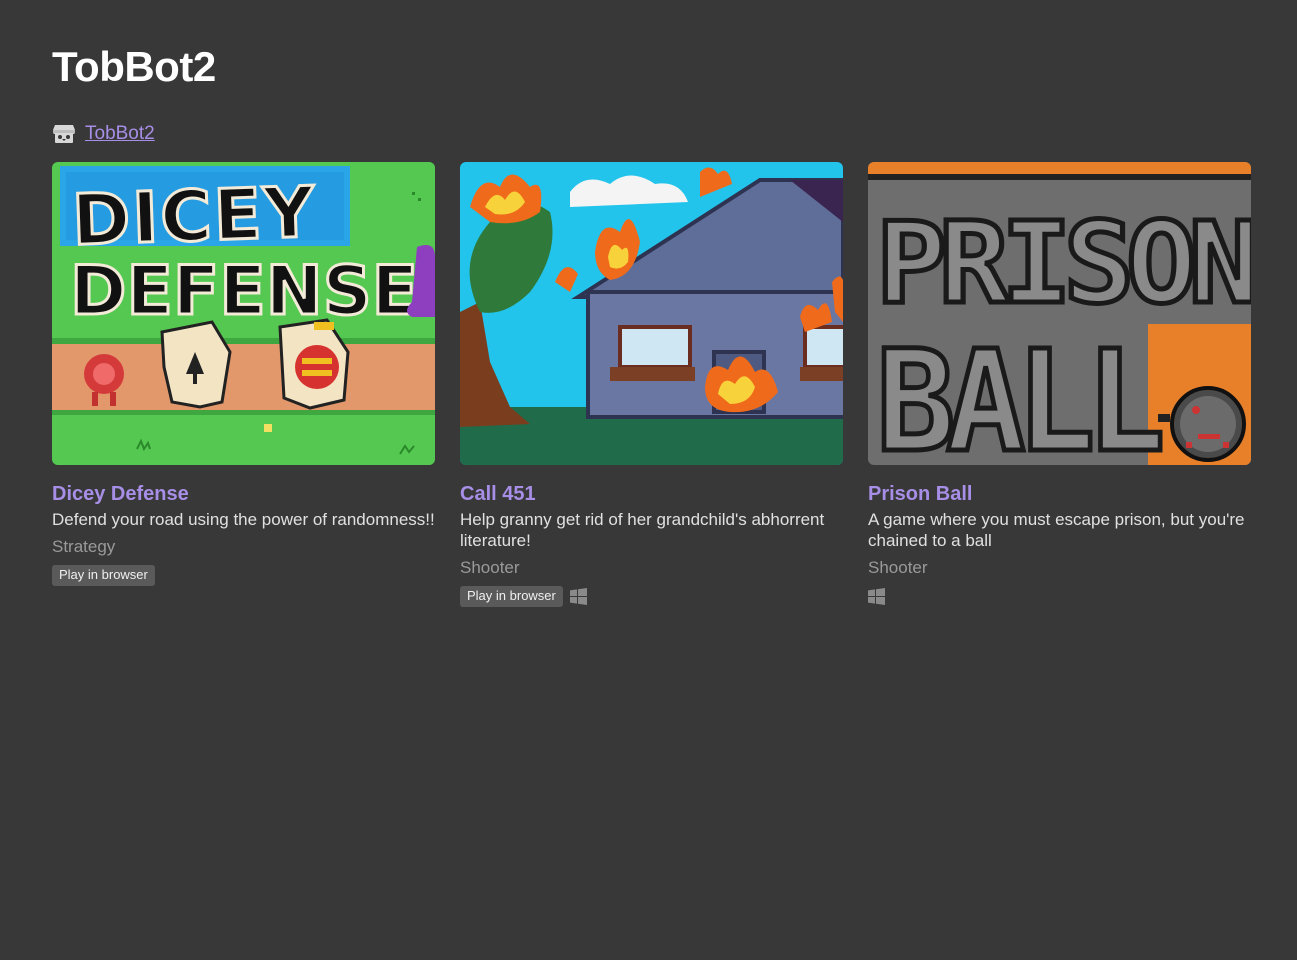 This screenshot has width=1297, height=960. Describe the element at coordinates (1059, 494) in the screenshot. I see `game-title-link: Prison Ball` at that location.